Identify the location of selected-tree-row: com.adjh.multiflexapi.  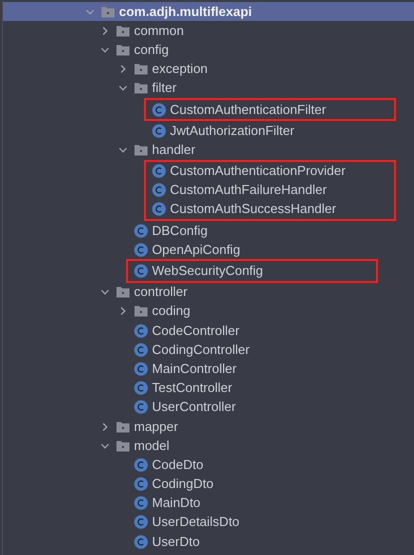
(208, 12).